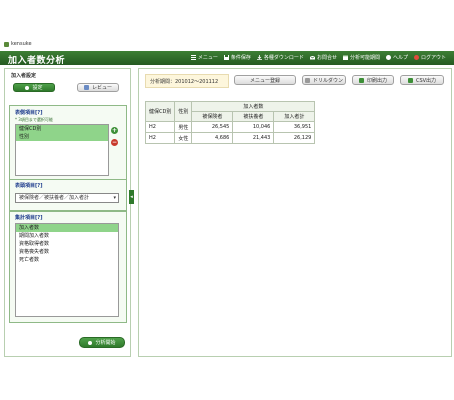  What do you see at coordinates (27, 87) in the screenshot?
I see `settings-icon` at bounding box center [27, 87].